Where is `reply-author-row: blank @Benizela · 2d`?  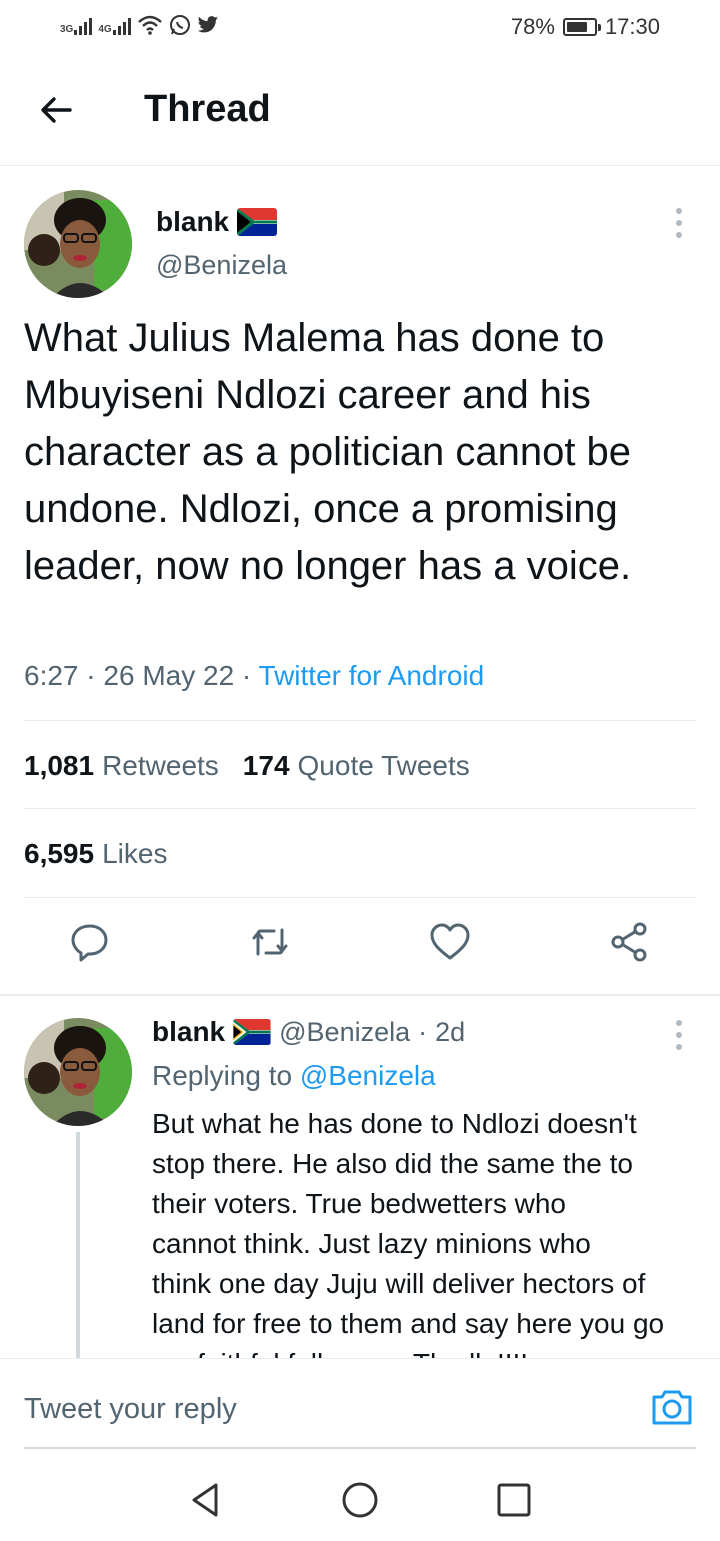 reply-author-row: blank @Benizela · 2d is located at coordinates (308, 1032).